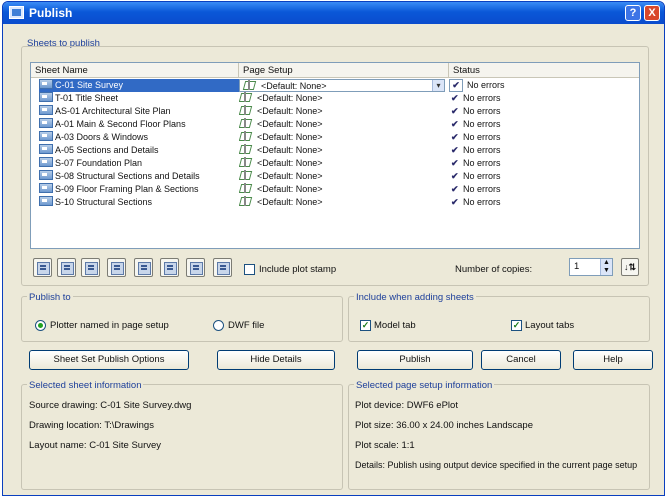  Describe the element at coordinates (521, 360) in the screenshot. I see `cancel-button: Cancel` at that location.